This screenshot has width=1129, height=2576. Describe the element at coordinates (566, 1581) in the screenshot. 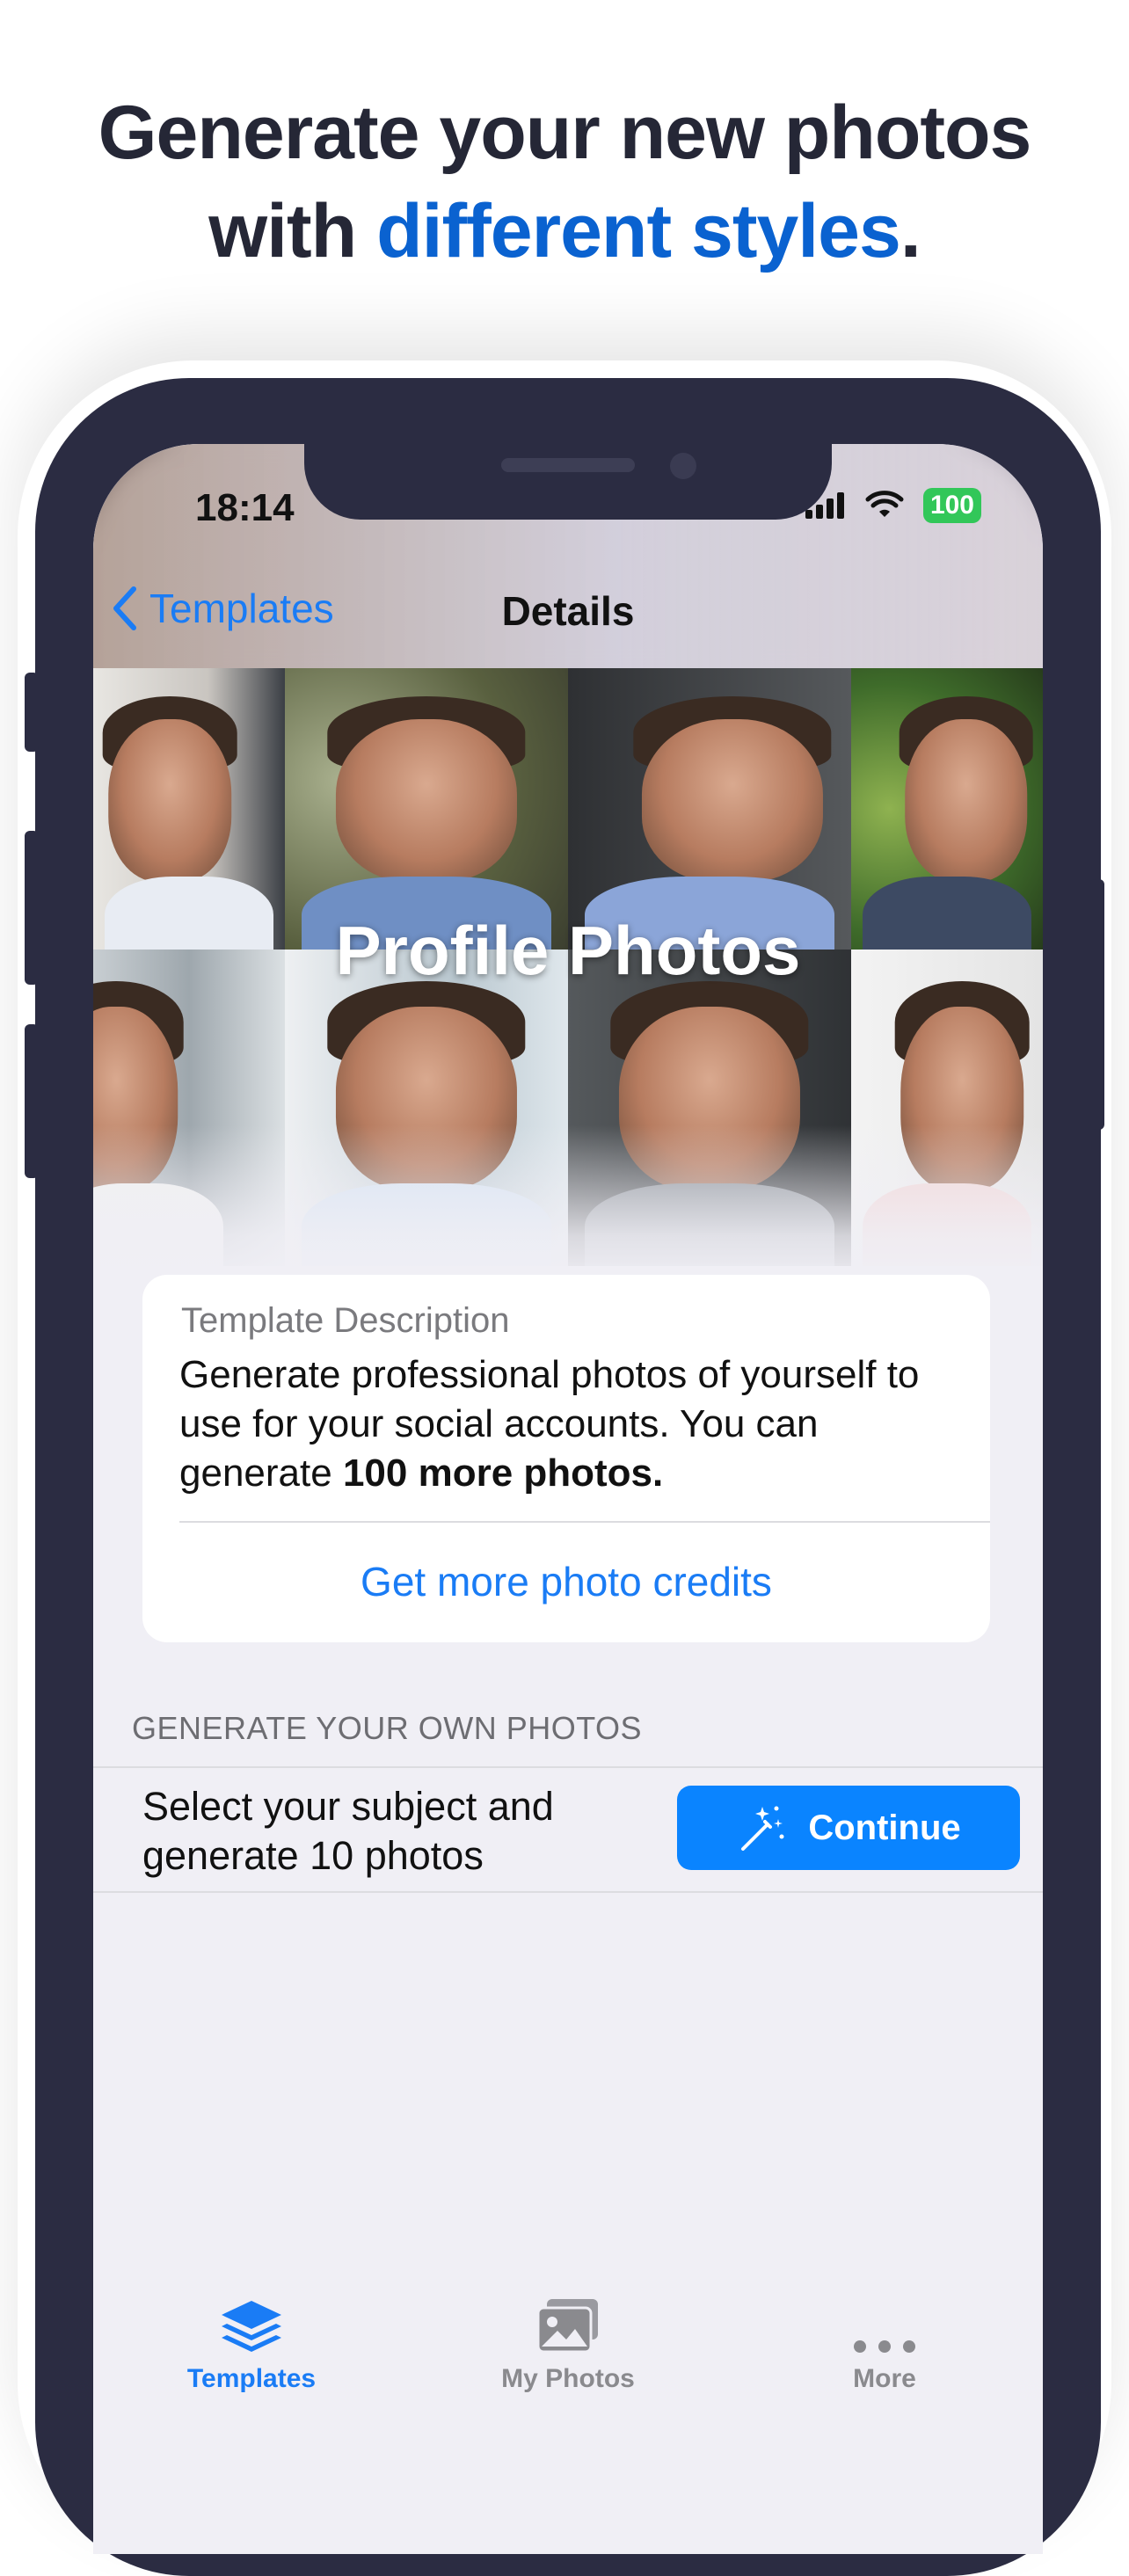

I see `get-credits-link: Get more photo credits` at that location.